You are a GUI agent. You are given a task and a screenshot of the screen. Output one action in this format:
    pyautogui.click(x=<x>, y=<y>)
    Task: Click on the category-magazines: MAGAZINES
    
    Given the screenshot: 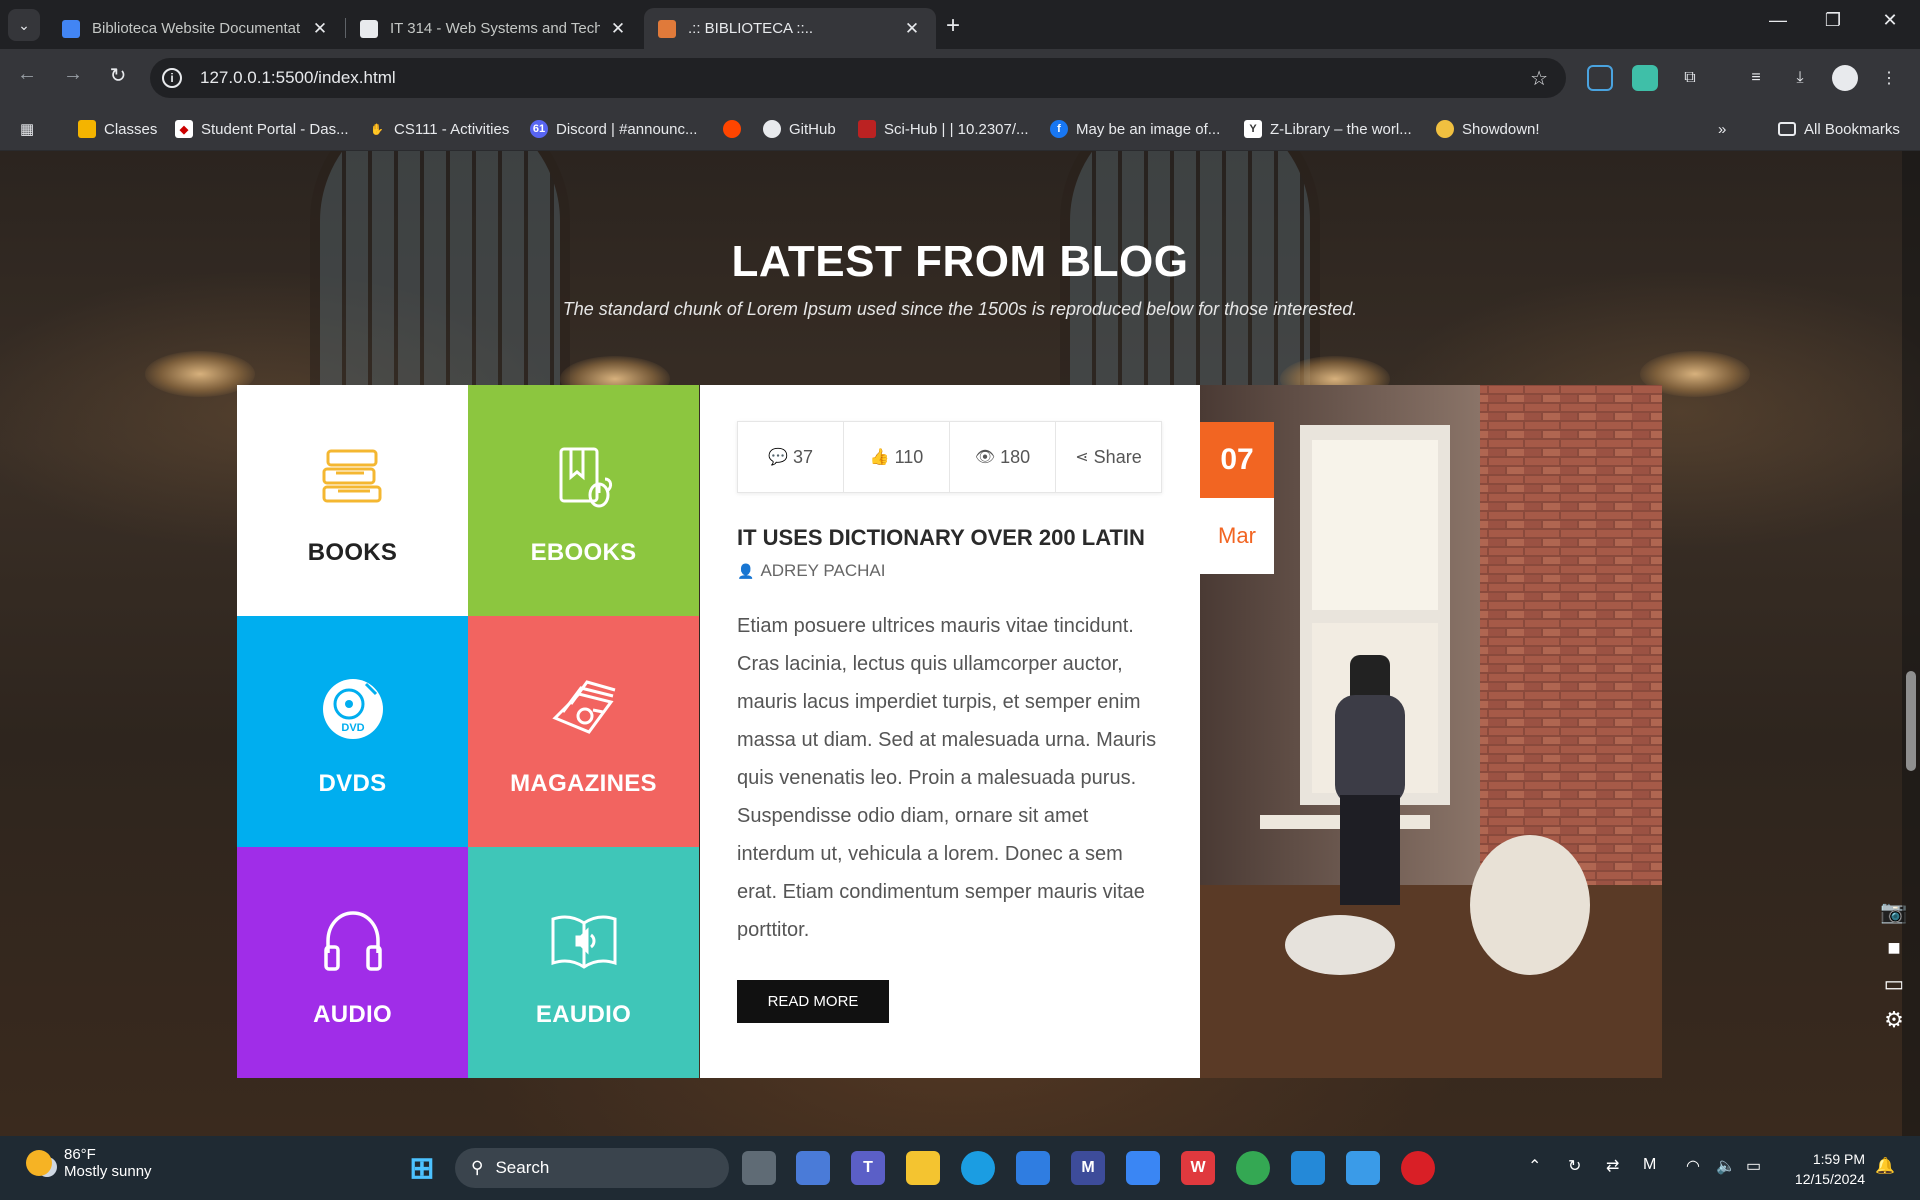 What is the action you would take?
    pyautogui.click(x=583, y=731)
    